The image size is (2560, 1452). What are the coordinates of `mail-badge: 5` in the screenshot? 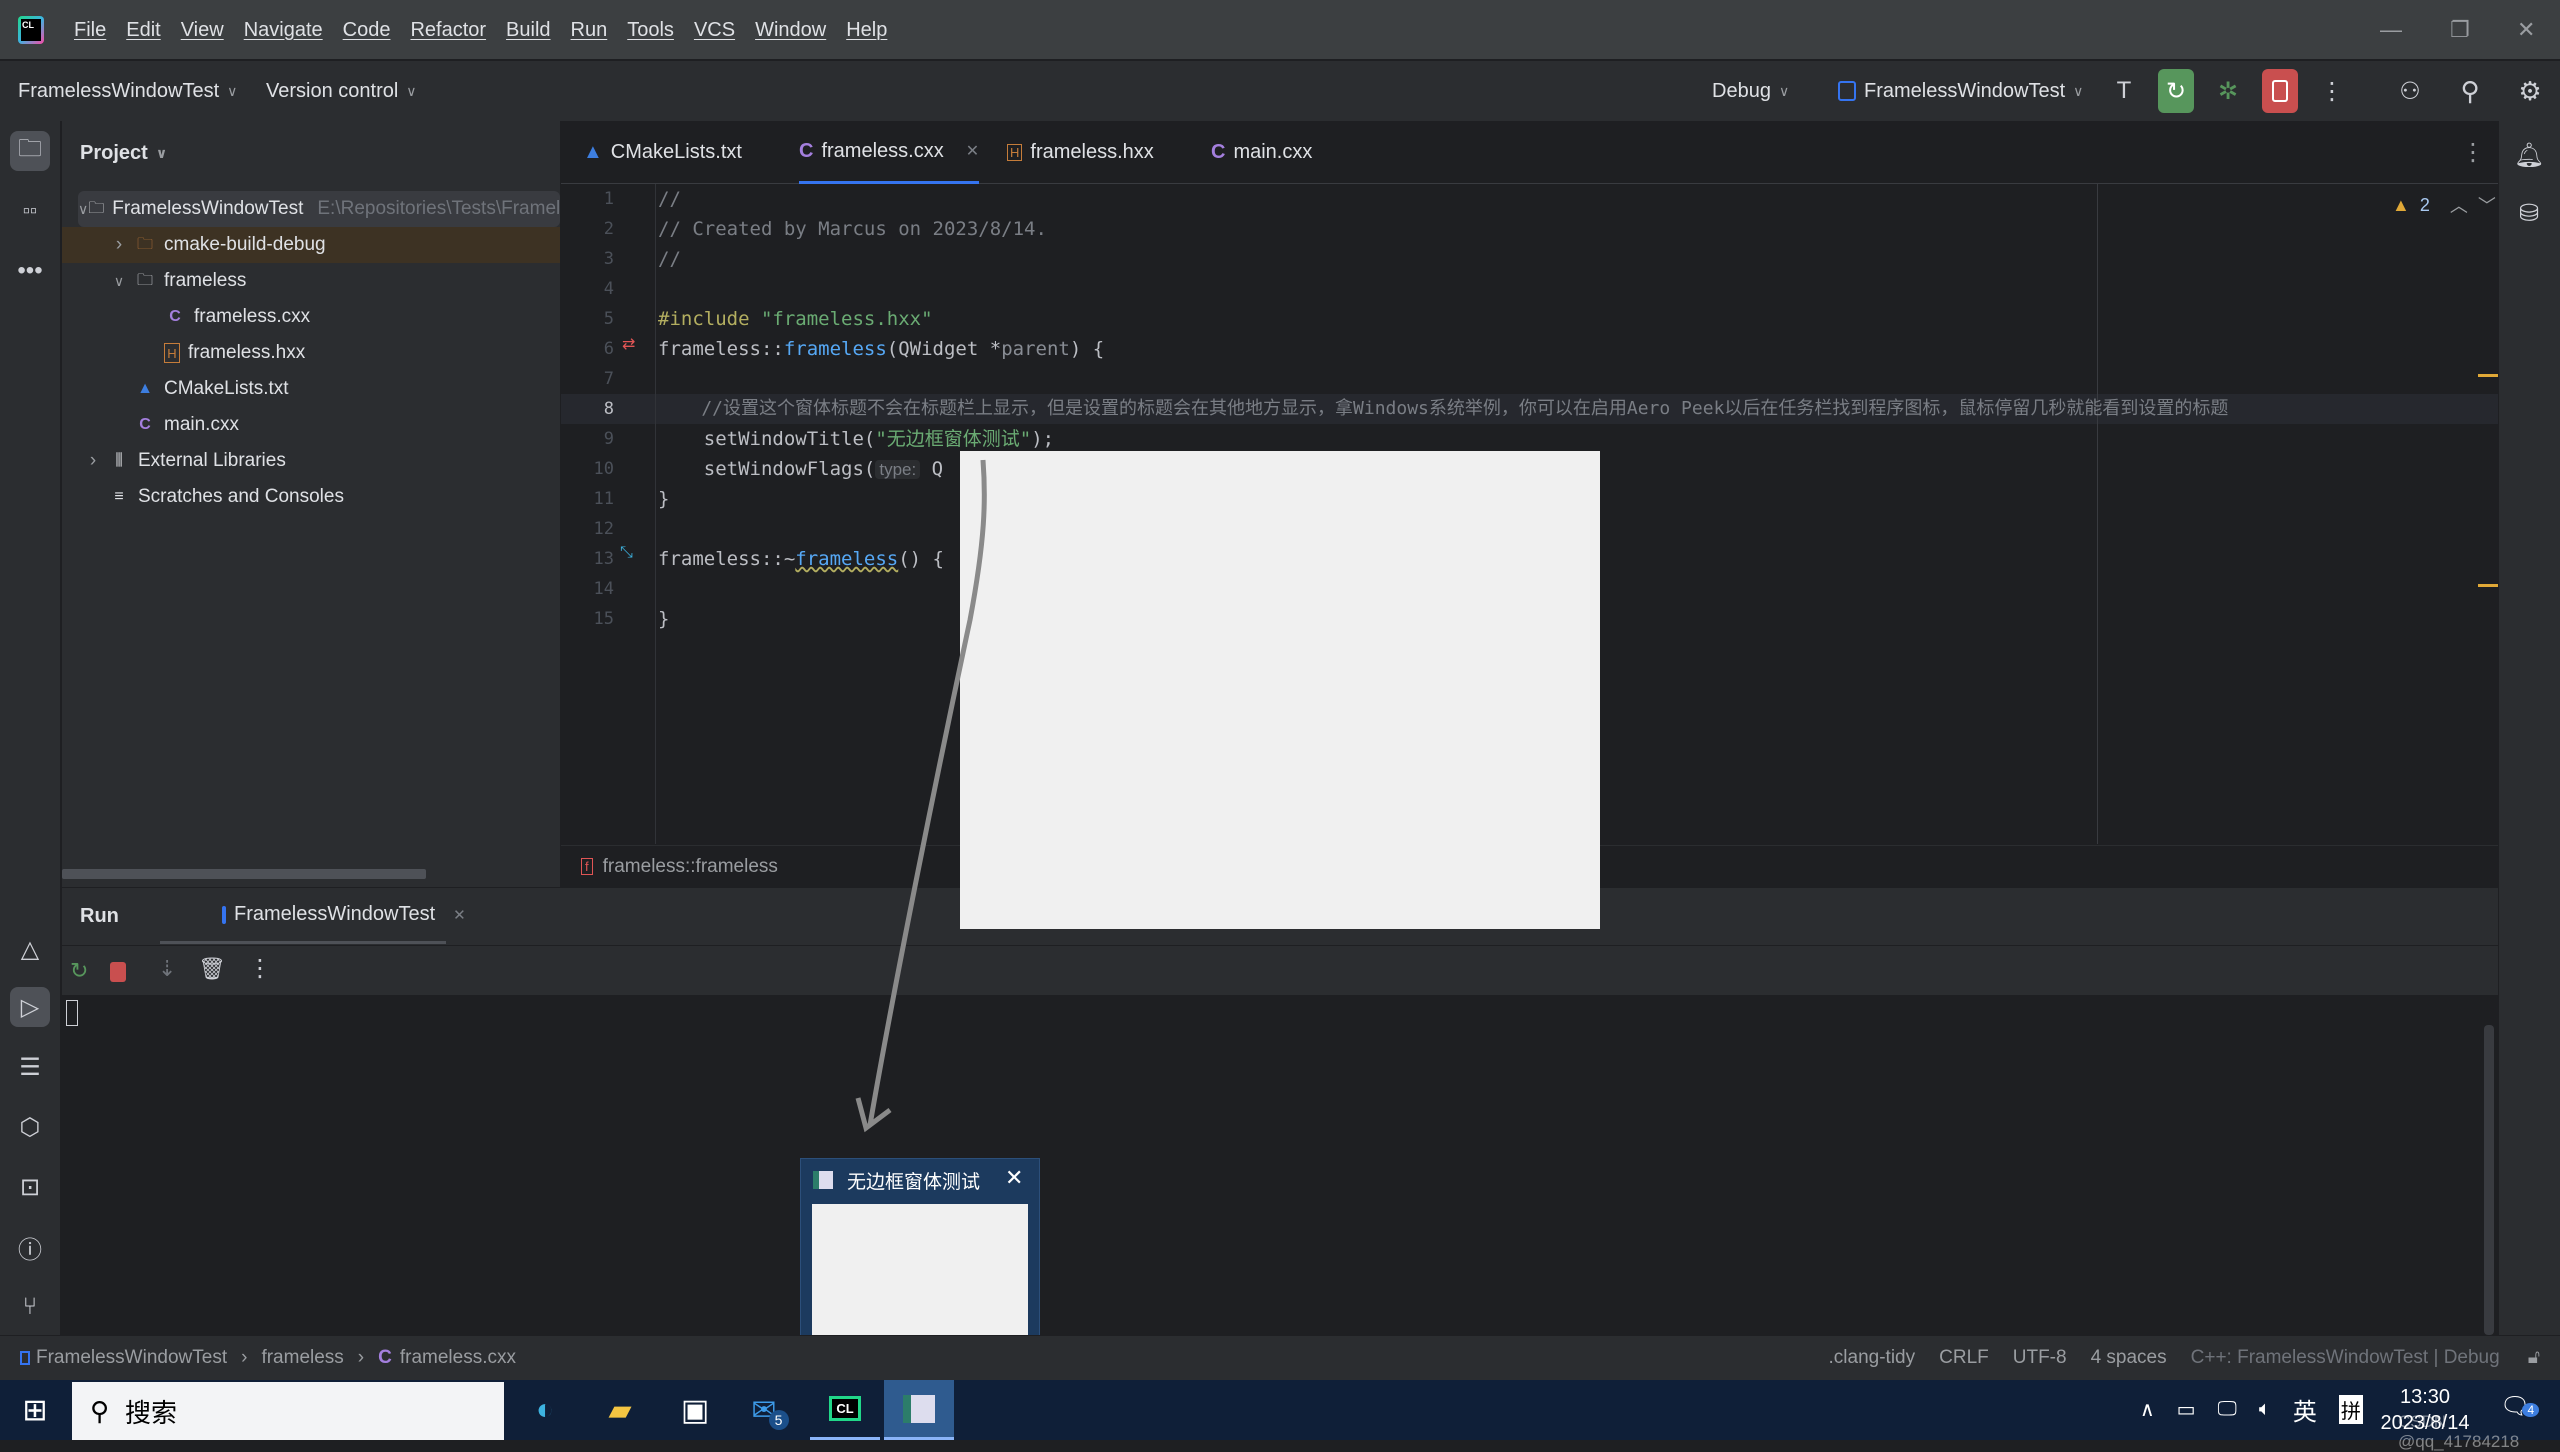 It's located at (778, 1420).